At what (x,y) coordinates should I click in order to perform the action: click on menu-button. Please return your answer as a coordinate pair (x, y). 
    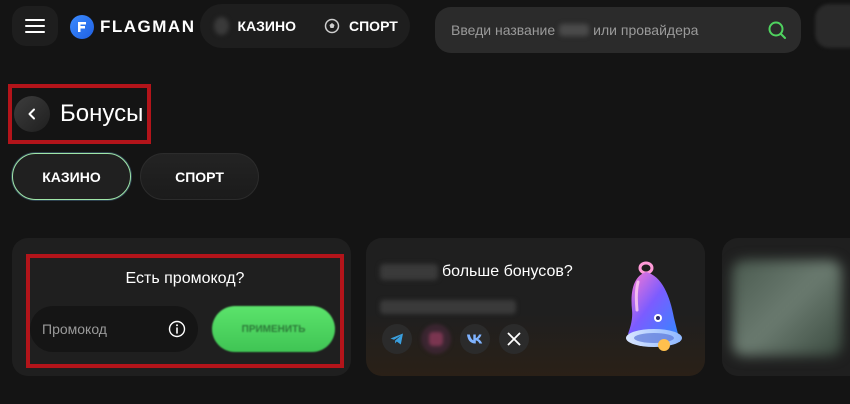
    Looking at the image, I should click on (35, 26).